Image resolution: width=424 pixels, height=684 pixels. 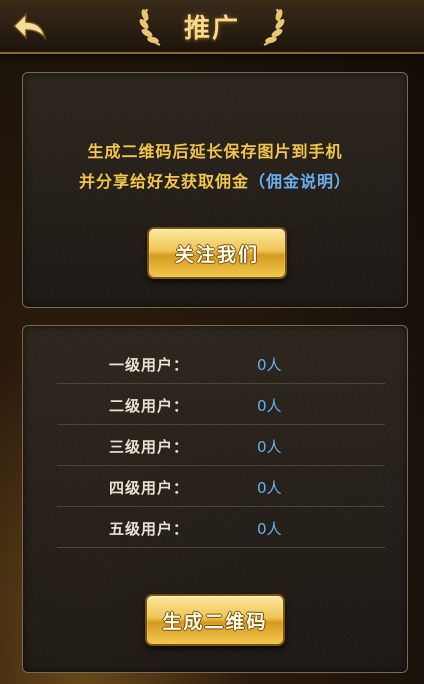 What do you see at coordinates (217, 253) in the screenshot?
I see `follow-us-button: 关注我们` at bounding box center [217, 253].